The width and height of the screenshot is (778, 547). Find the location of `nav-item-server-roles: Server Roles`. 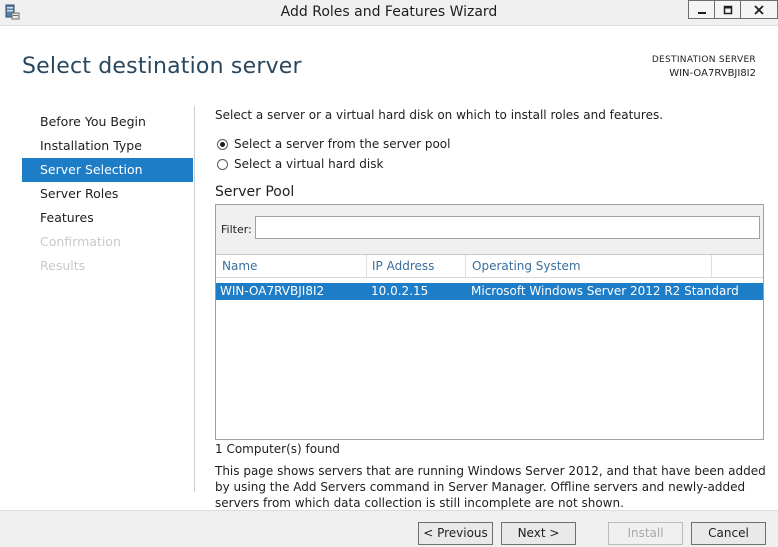

nav-item-server-roles: Server Roles is located at coordinates (107, 194).